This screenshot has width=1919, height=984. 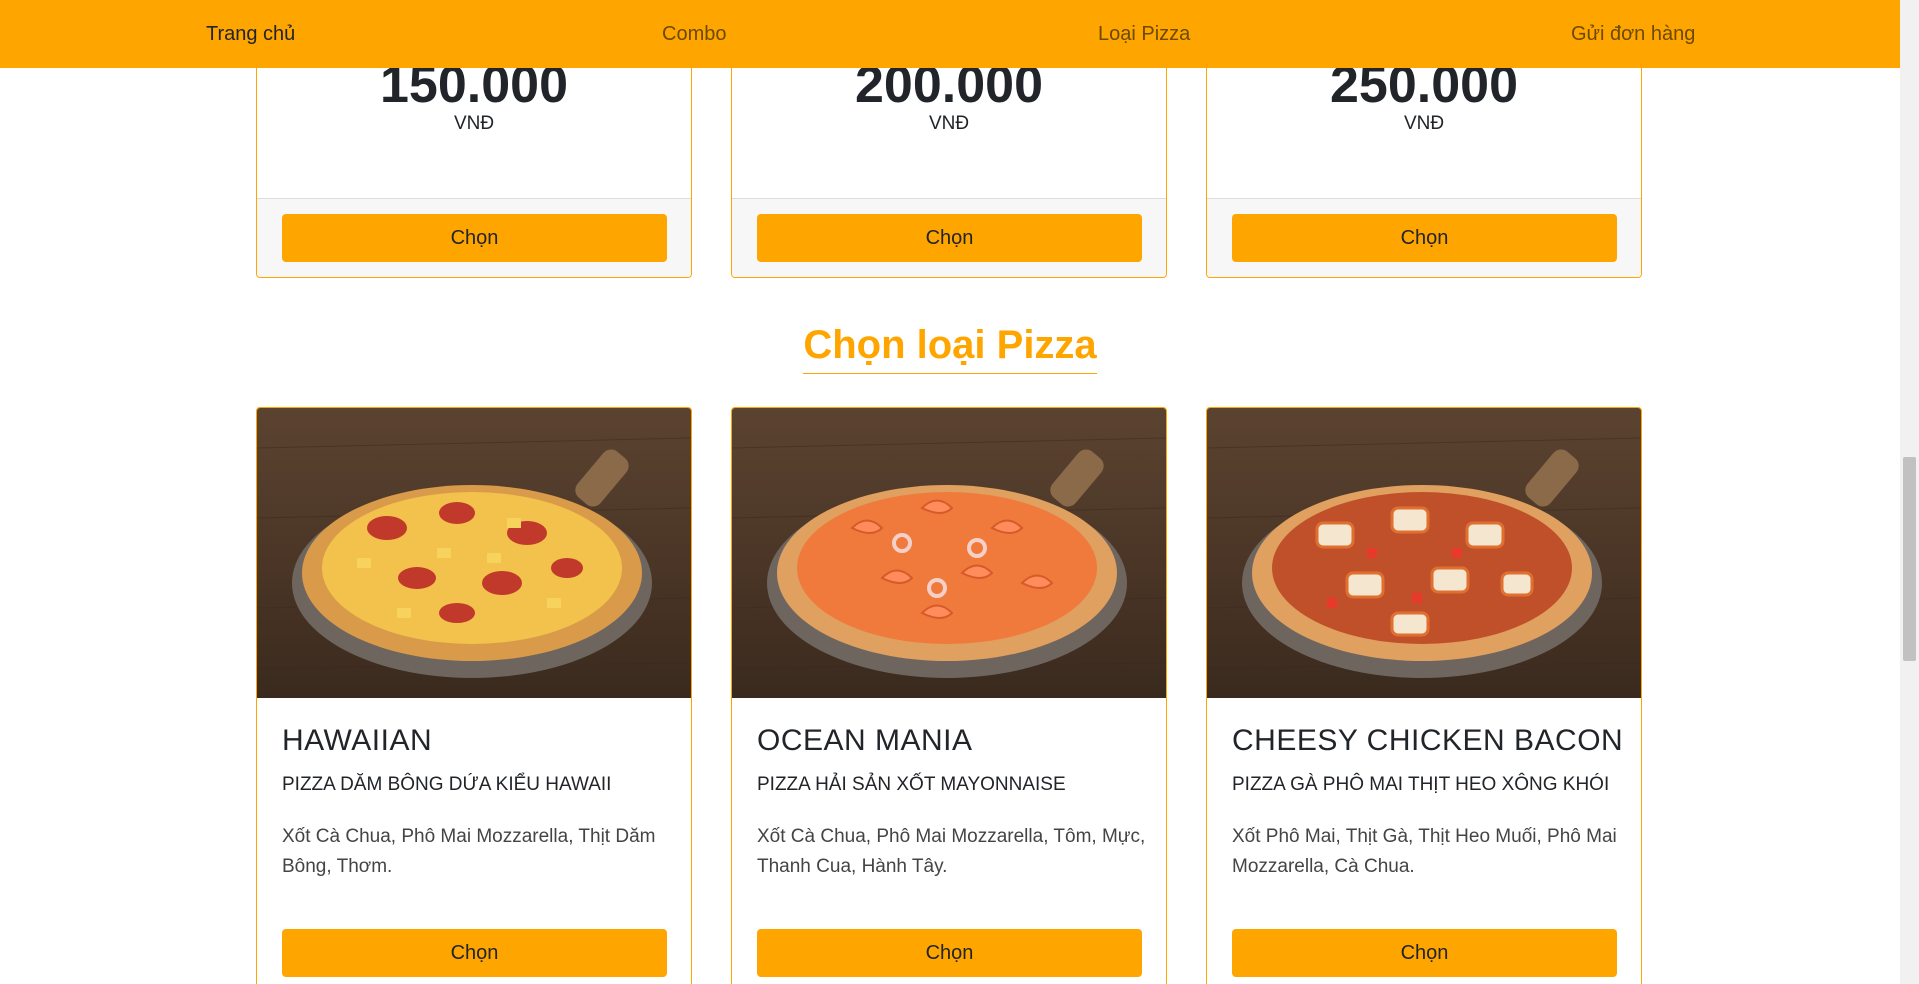 What do you see at coordinates (865, 740) in the screenshot?
I see `pizza-name: OCEAN MANIA` at bounding box center [865, 740].